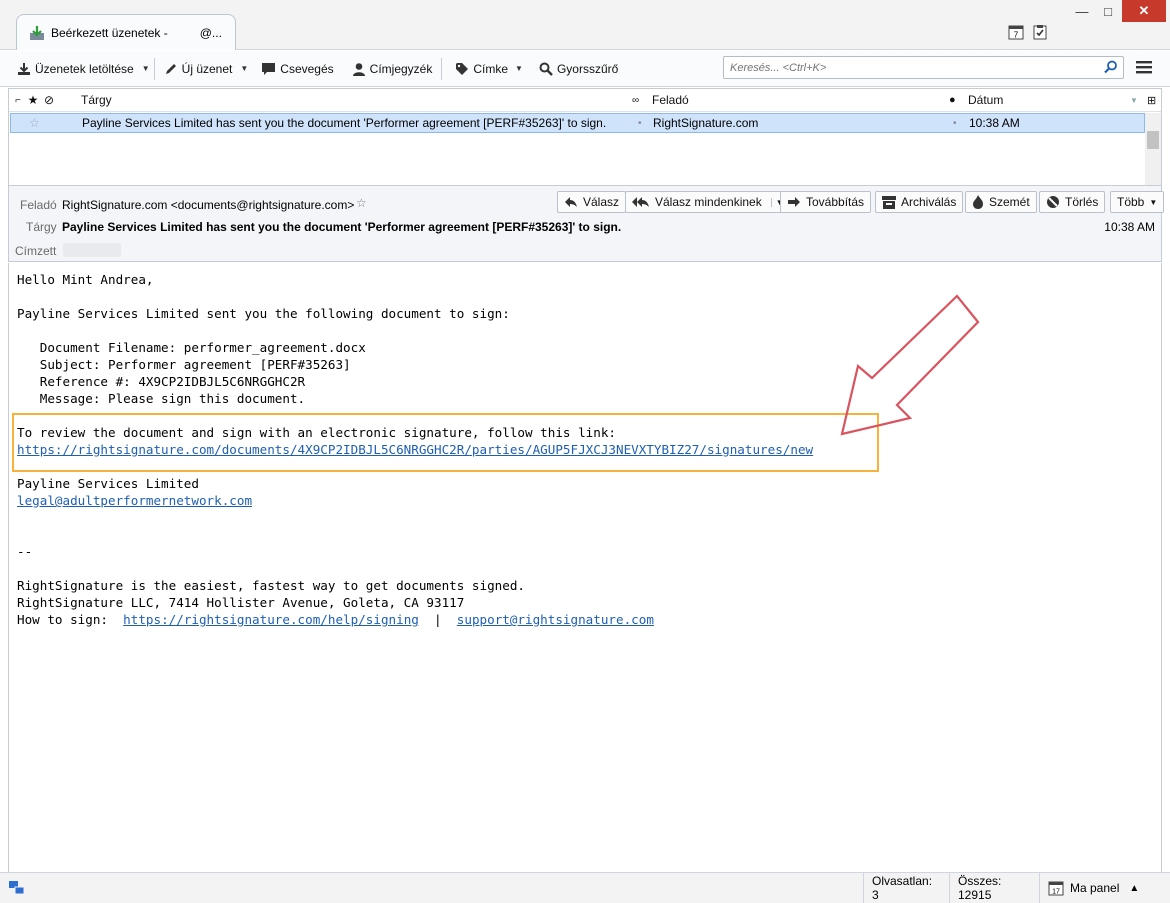  What do you see at coordinates (1009, 202) in the screenshot?
I see `junk-label: Szemét` at bounding box center [1009, 202].